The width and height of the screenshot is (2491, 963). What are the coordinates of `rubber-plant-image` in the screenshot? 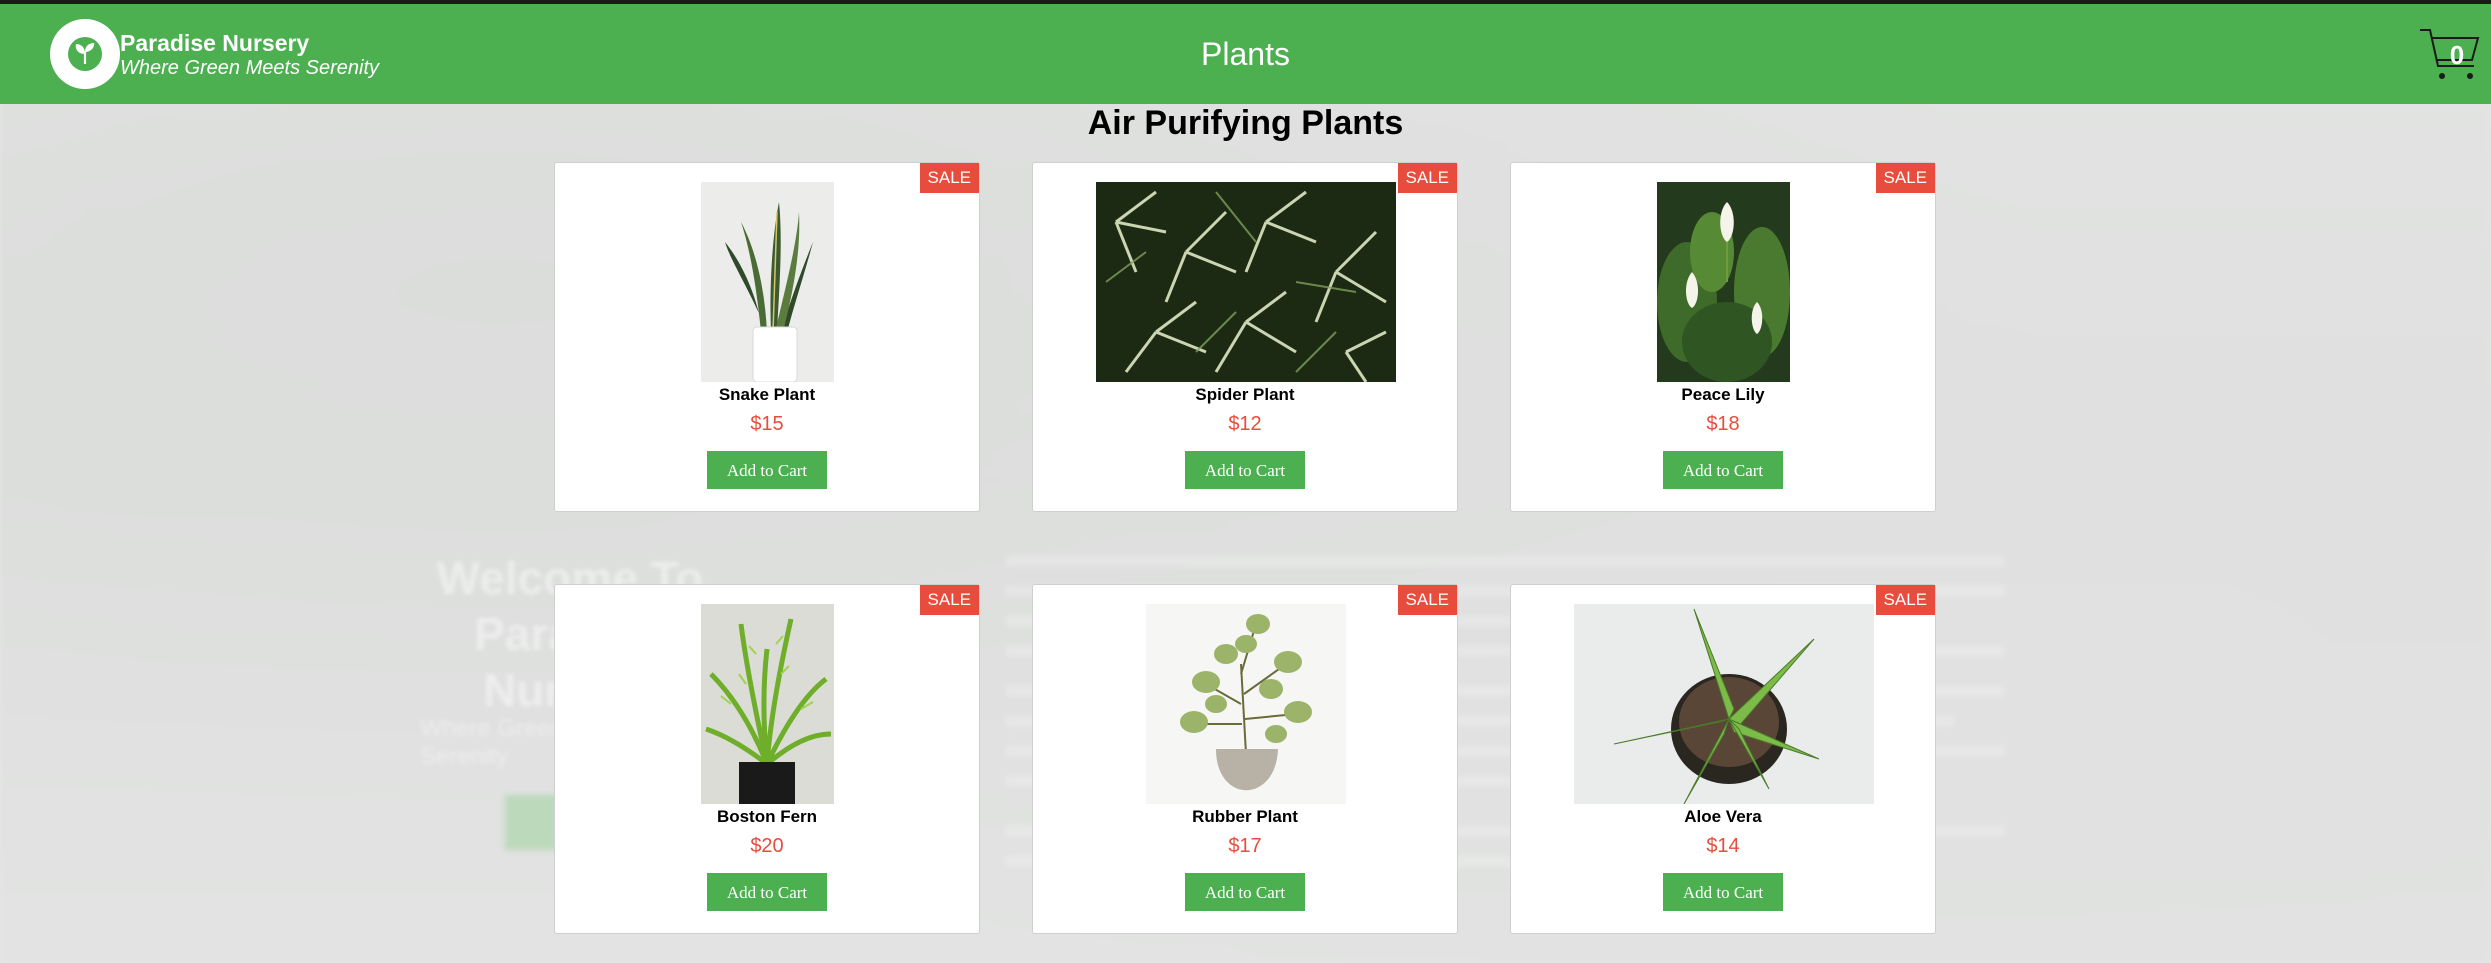 It's located at (1246, 704).